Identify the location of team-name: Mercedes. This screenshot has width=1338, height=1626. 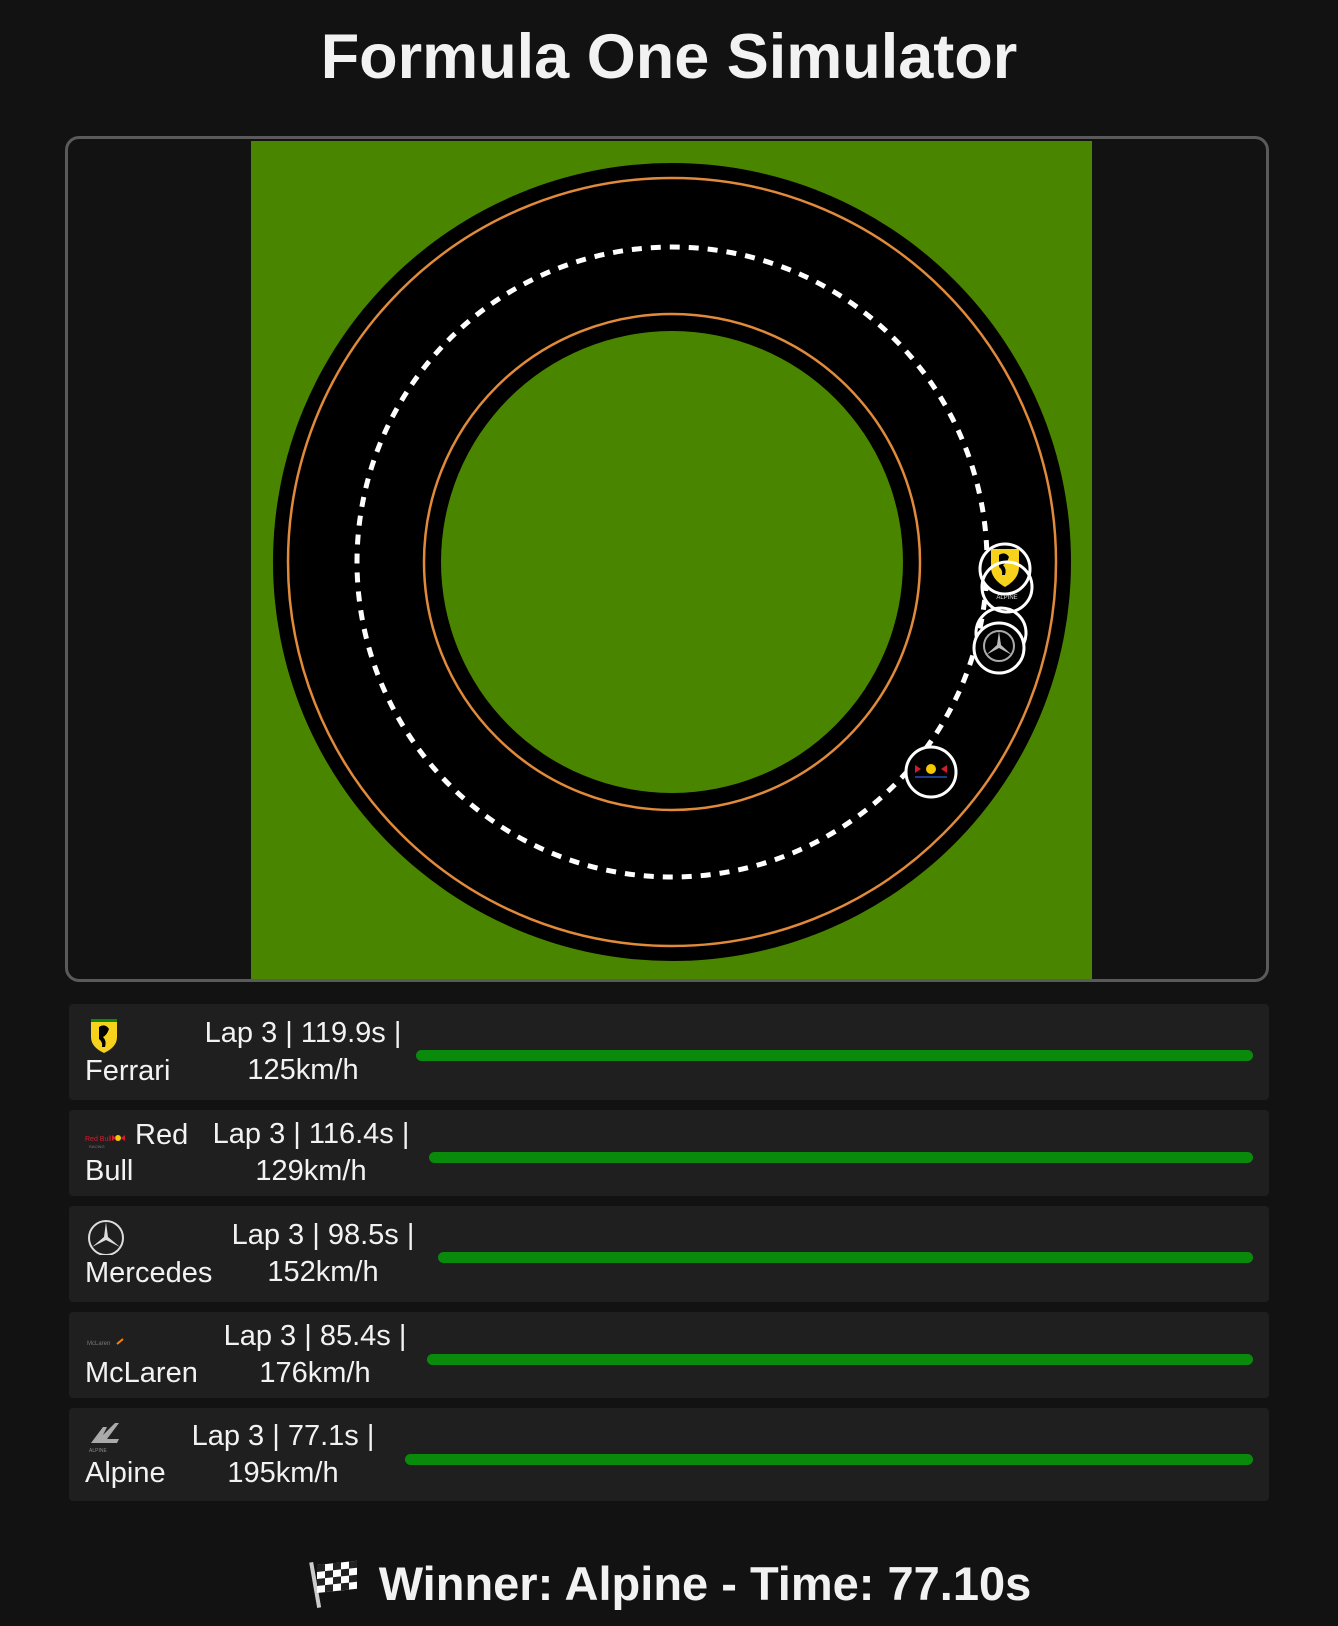
(149, 1272).